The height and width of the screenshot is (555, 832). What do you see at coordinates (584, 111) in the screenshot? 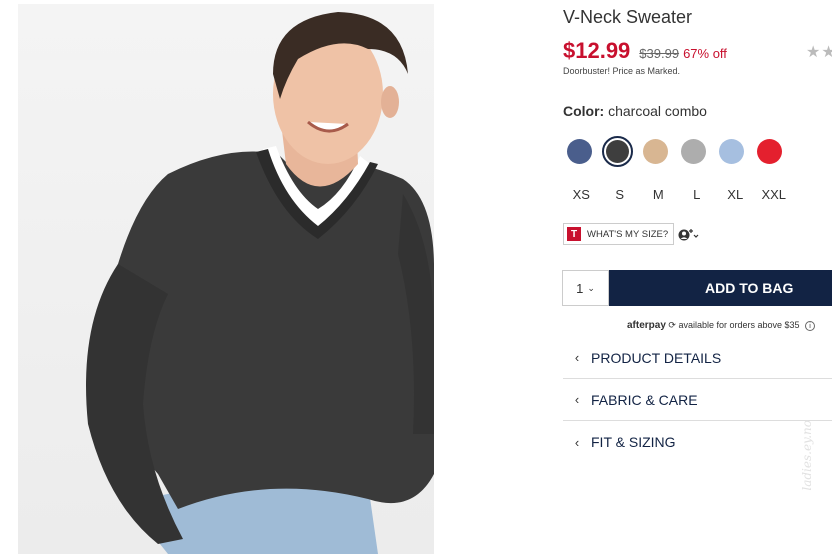
I see `color-label: Color:` at bounding box center [584, 111].